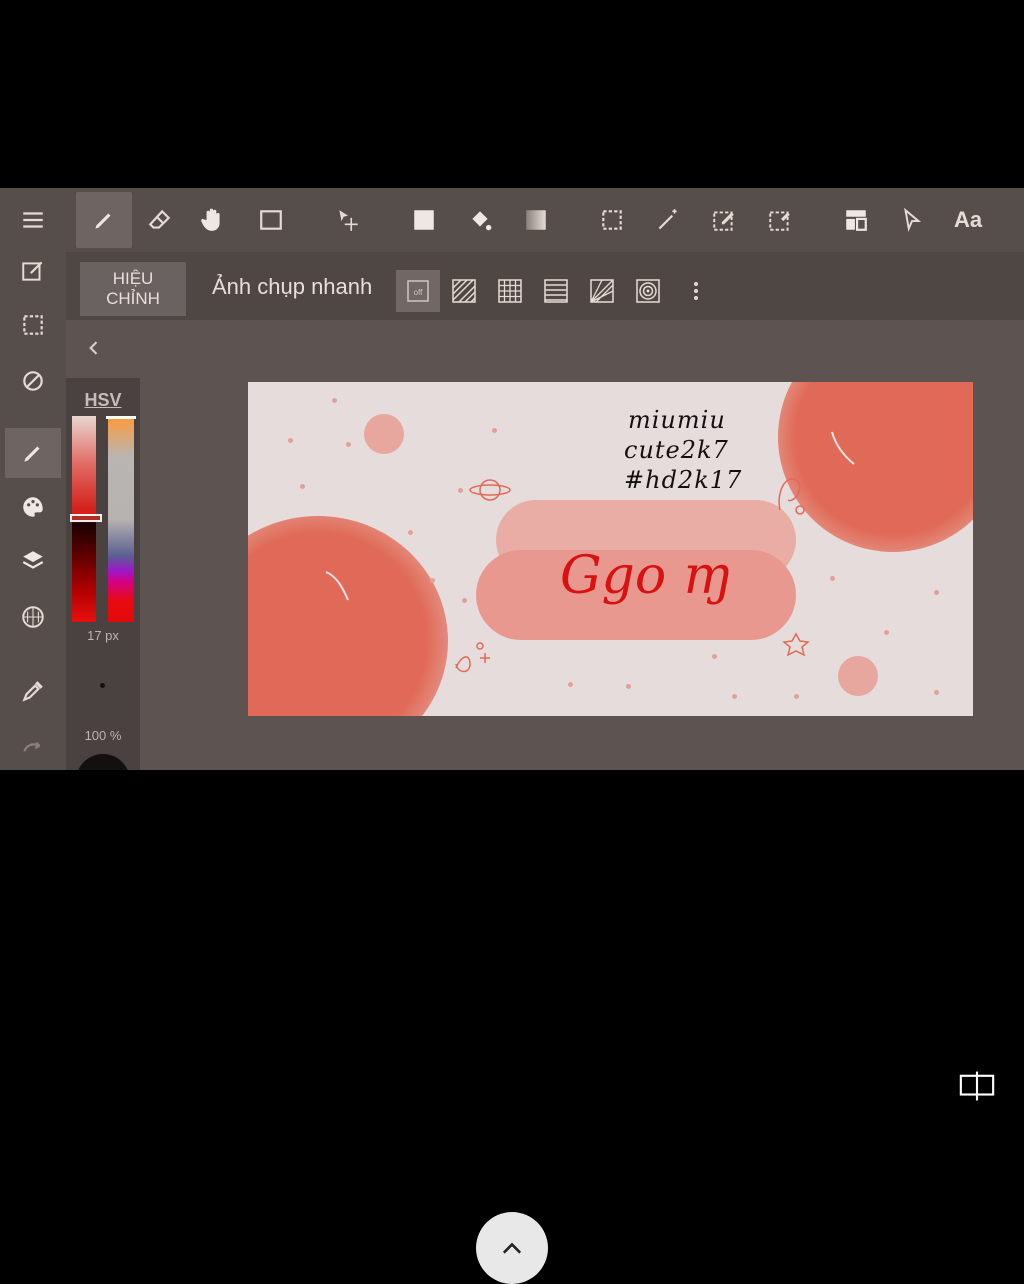  What do you see at coordinates (133, 289) in the screenshot?
I see `adjust-button: HIỆU CHỈNH` at bounding box center [133, 289].